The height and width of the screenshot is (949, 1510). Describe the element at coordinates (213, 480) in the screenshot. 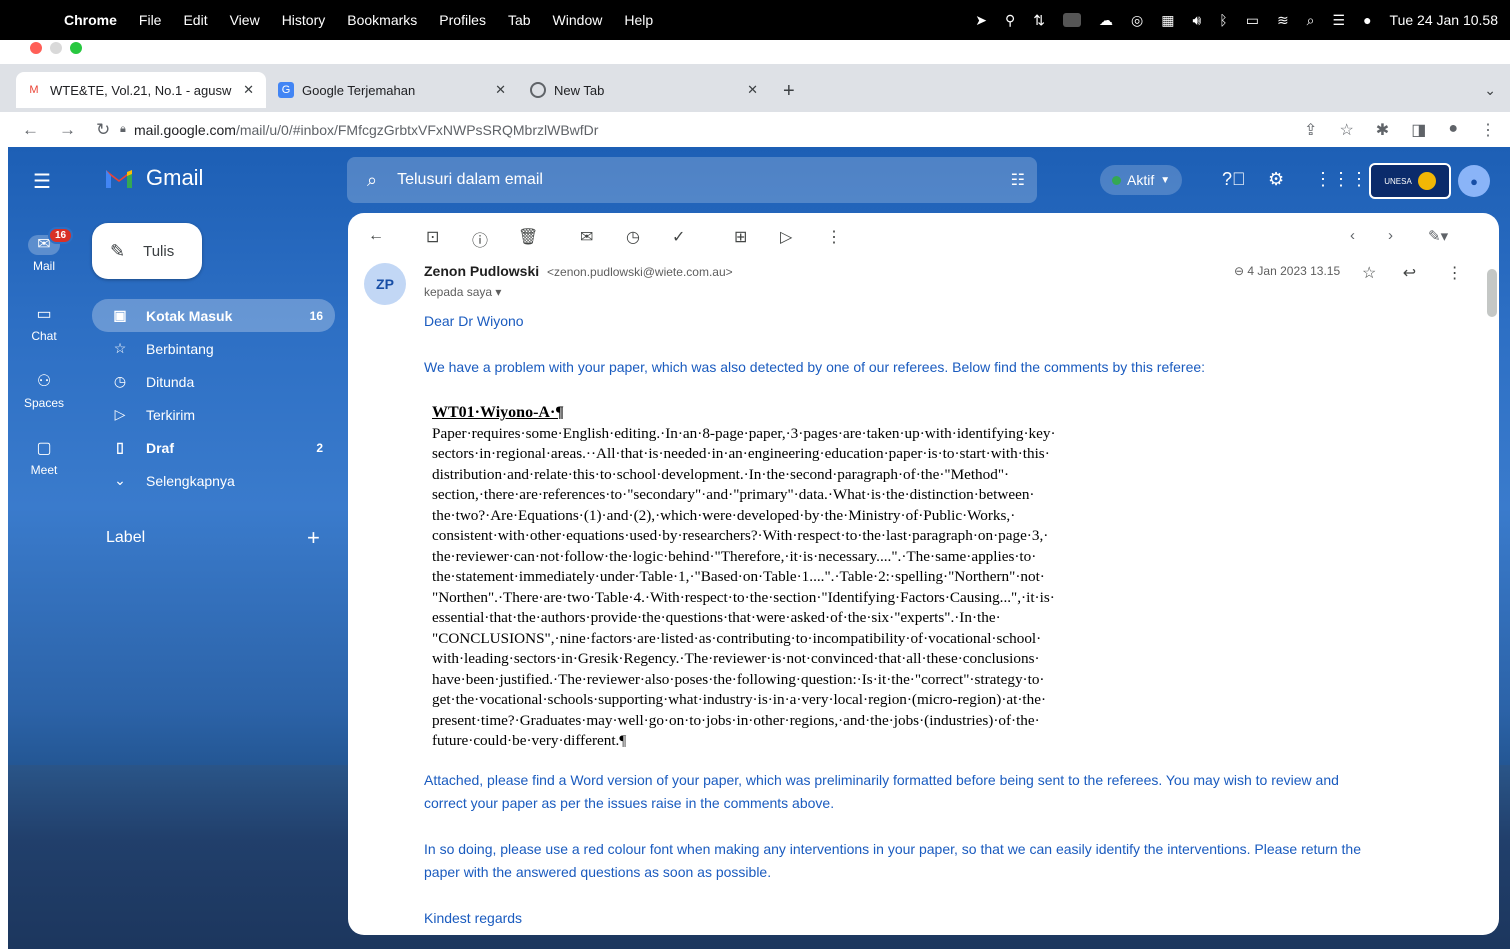

I see `nav-item-more: ⌄ Selengkapnya` at that location.